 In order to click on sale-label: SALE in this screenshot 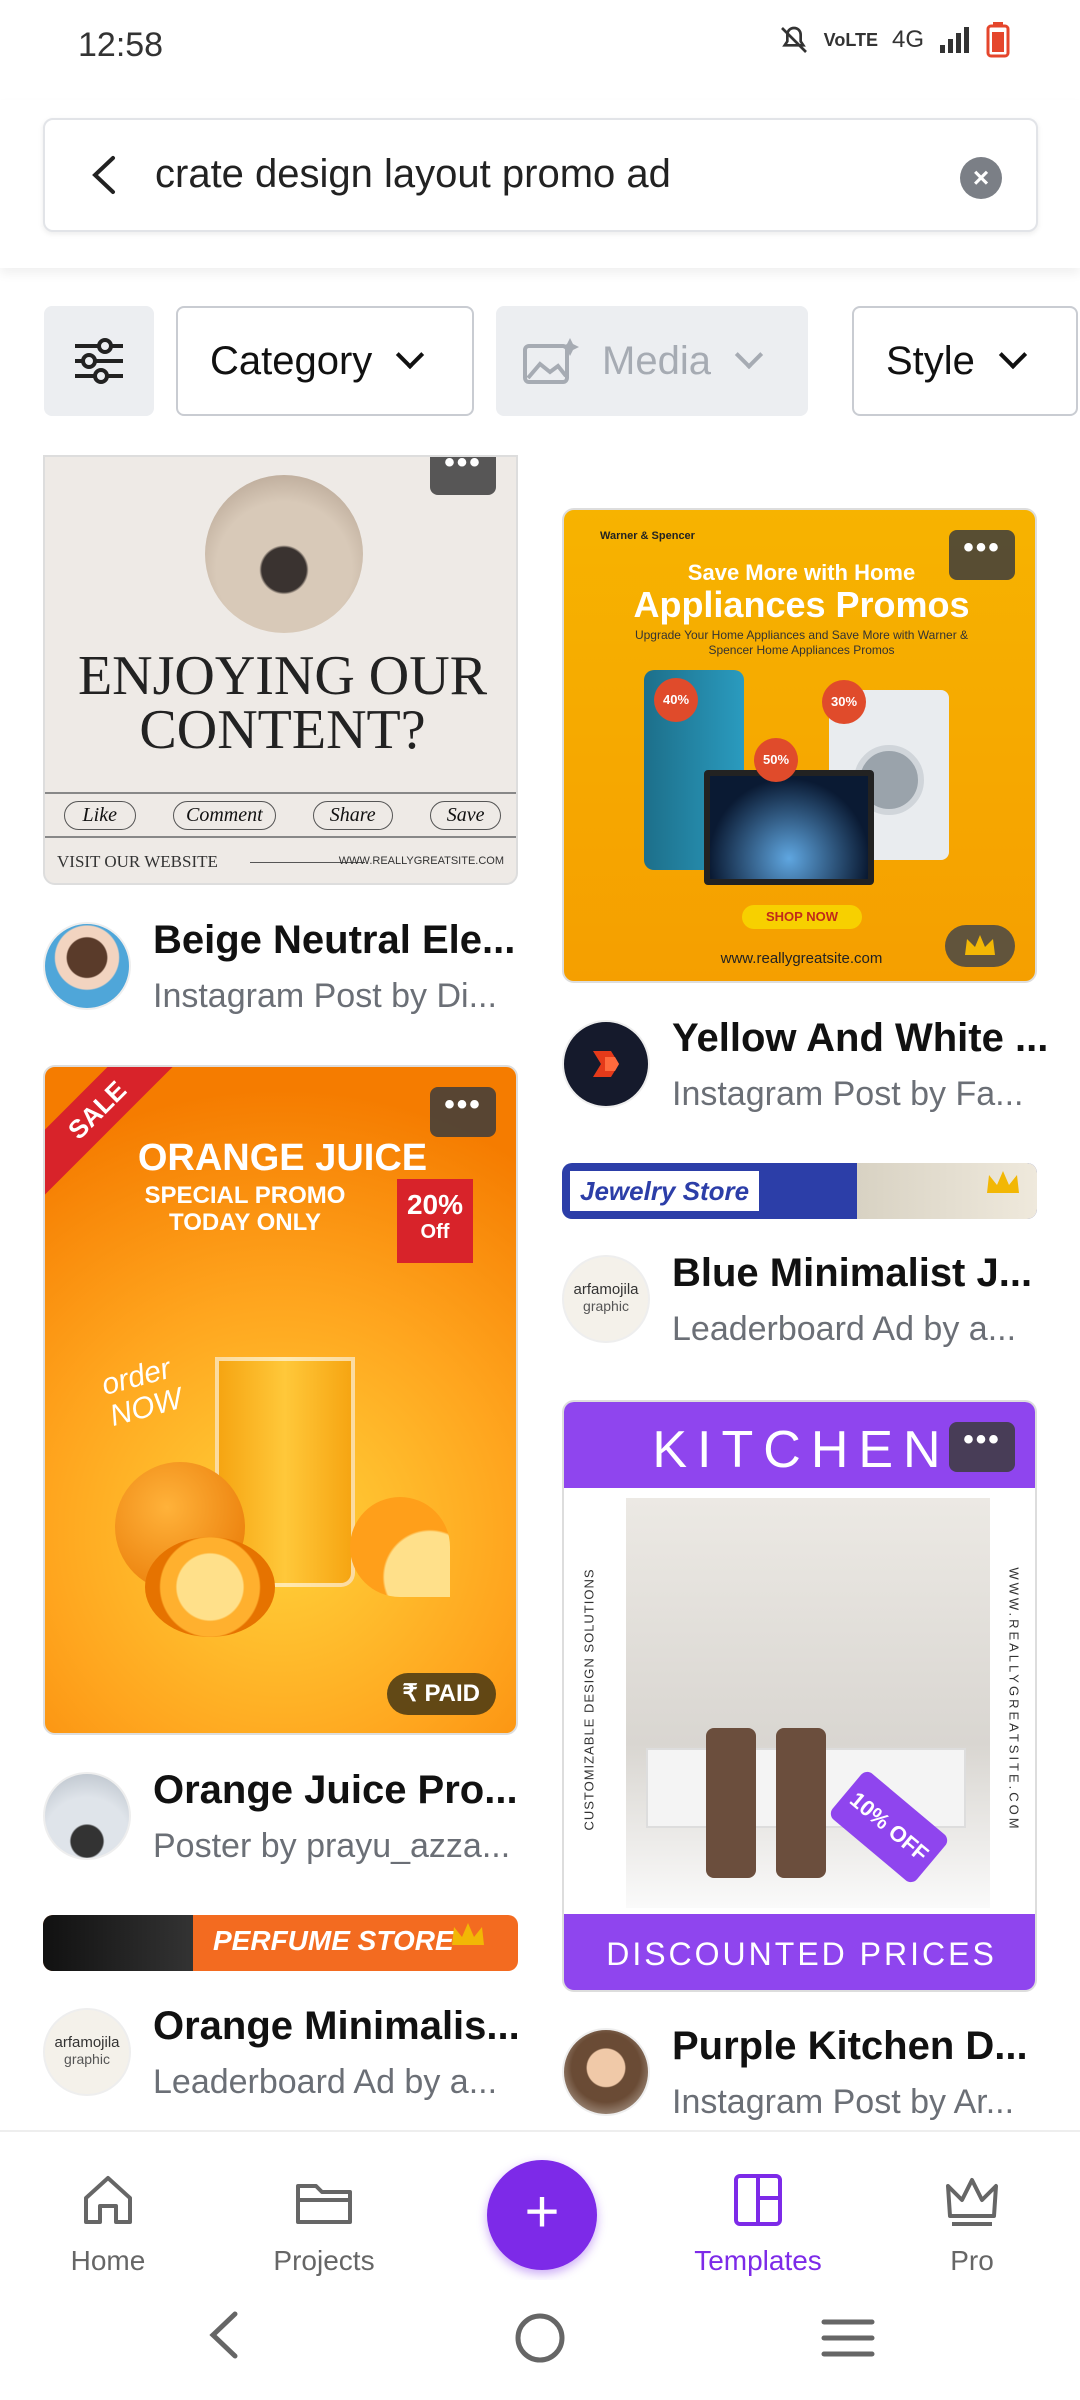, I will do `click(97, 1110)`.